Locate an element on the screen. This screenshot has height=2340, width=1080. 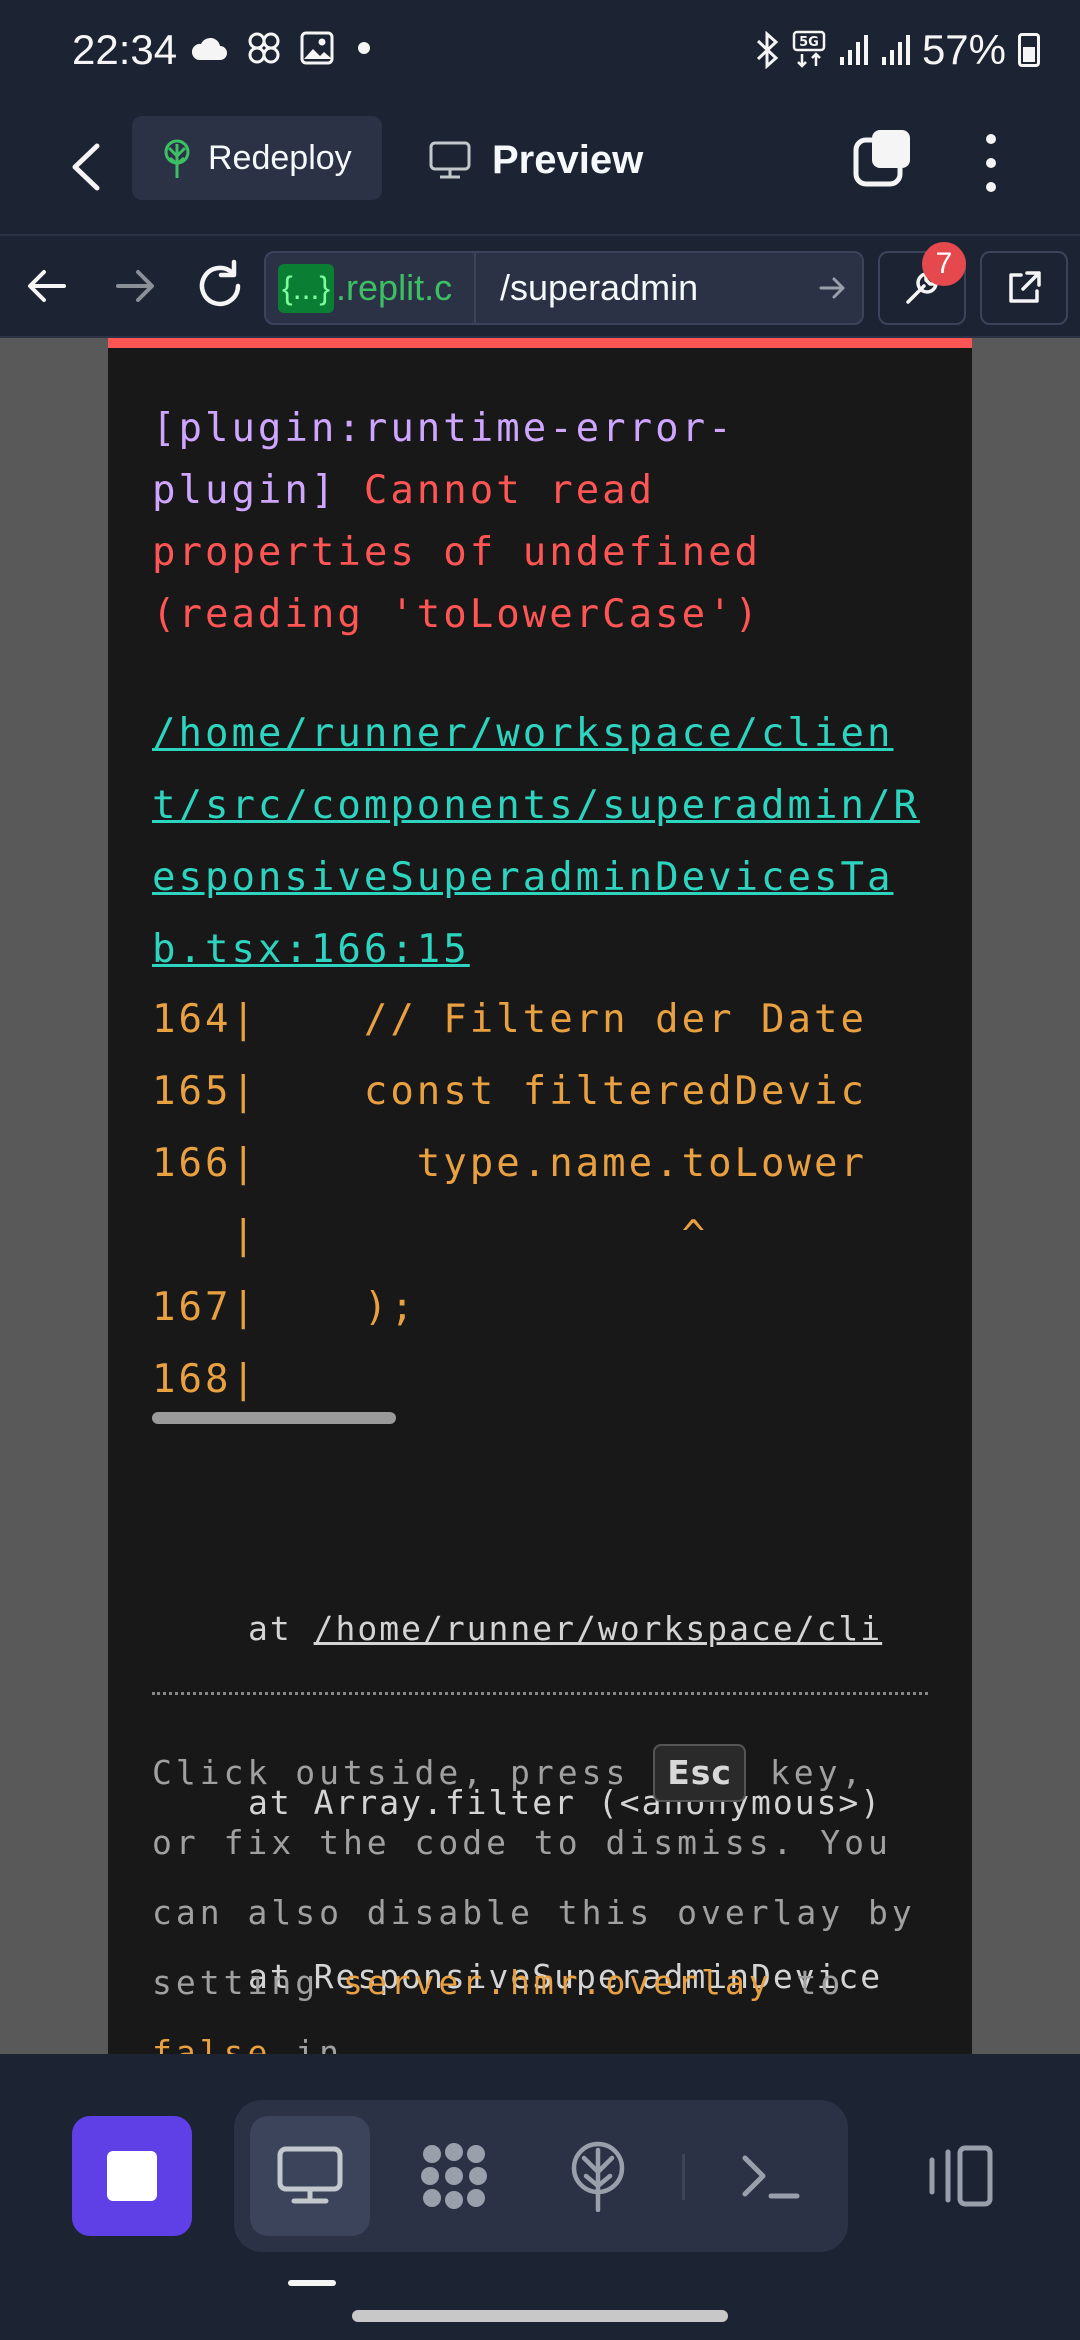
tip-text: to is located at coordinates (808, 1982).